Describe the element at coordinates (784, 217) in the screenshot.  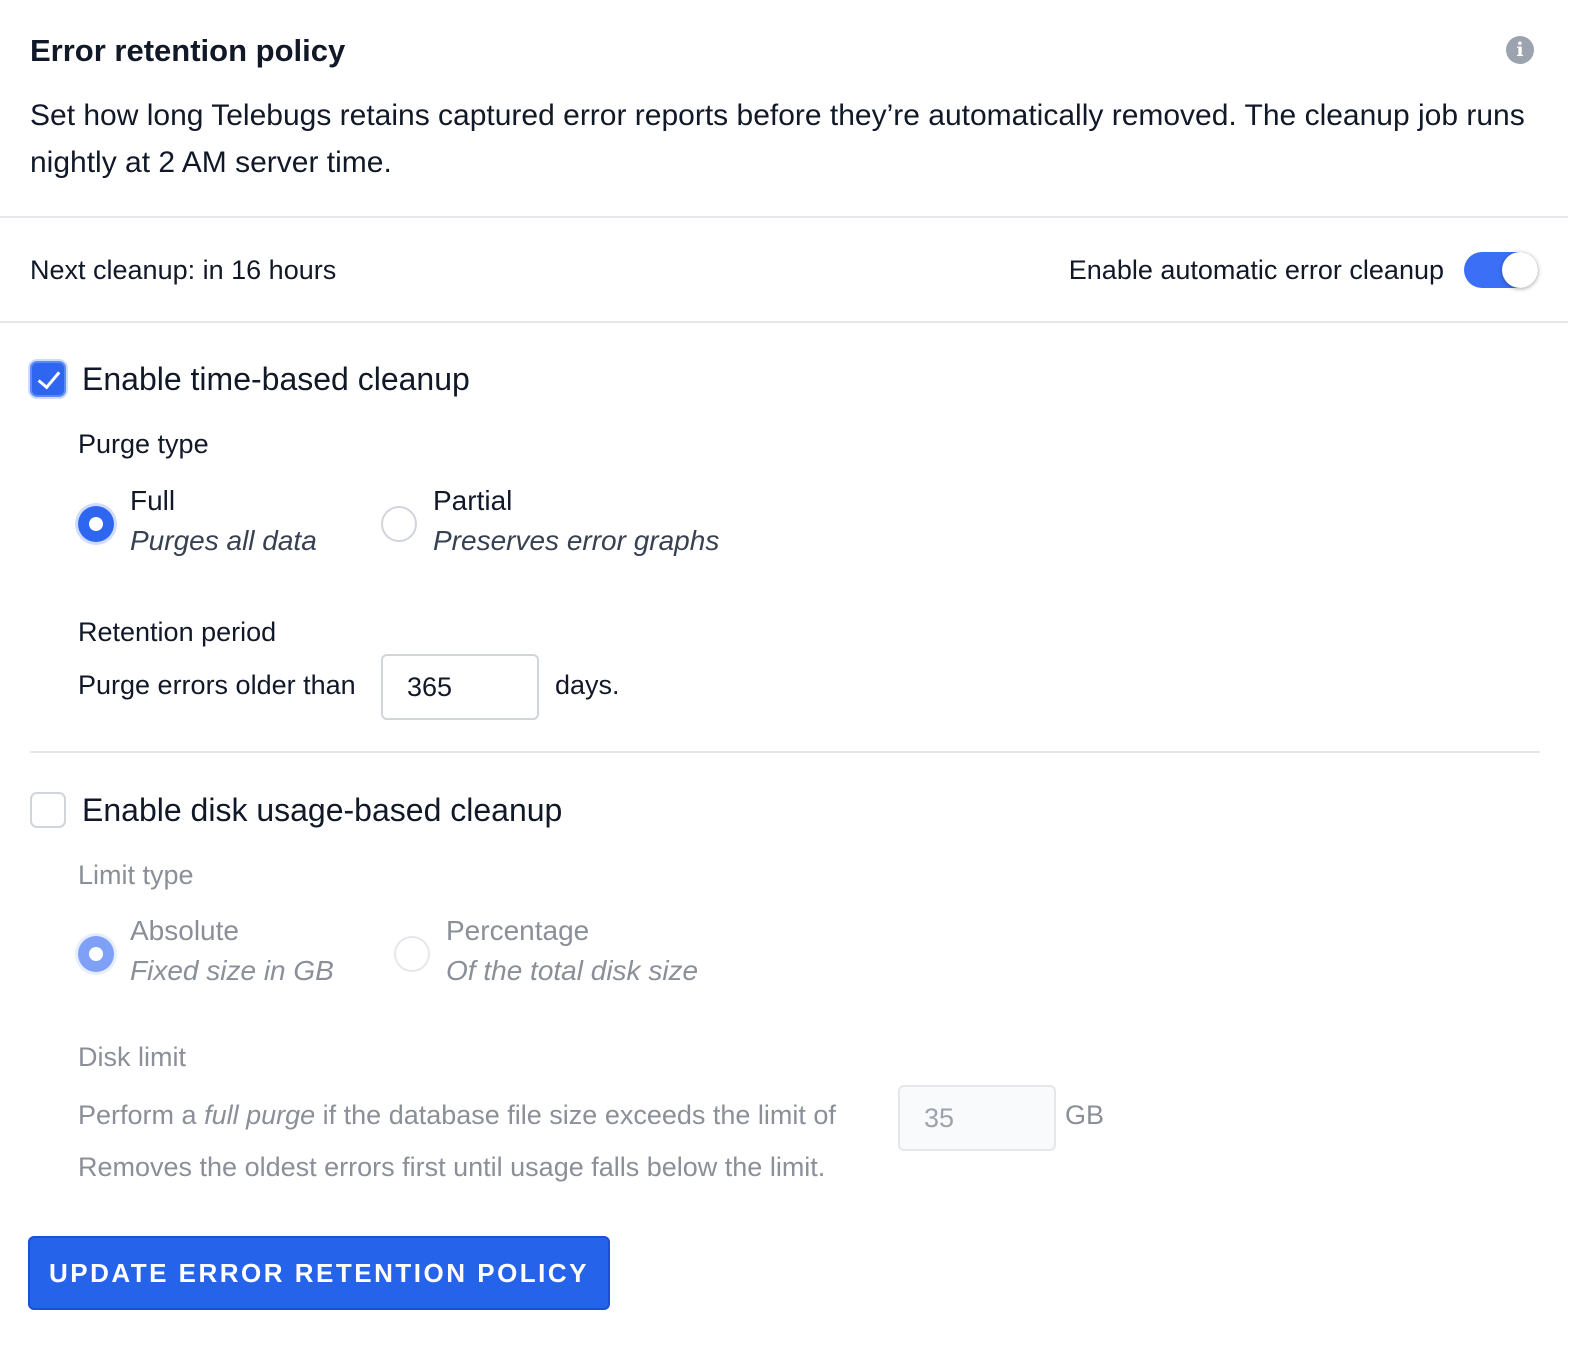
I see `header-divider` at that location.